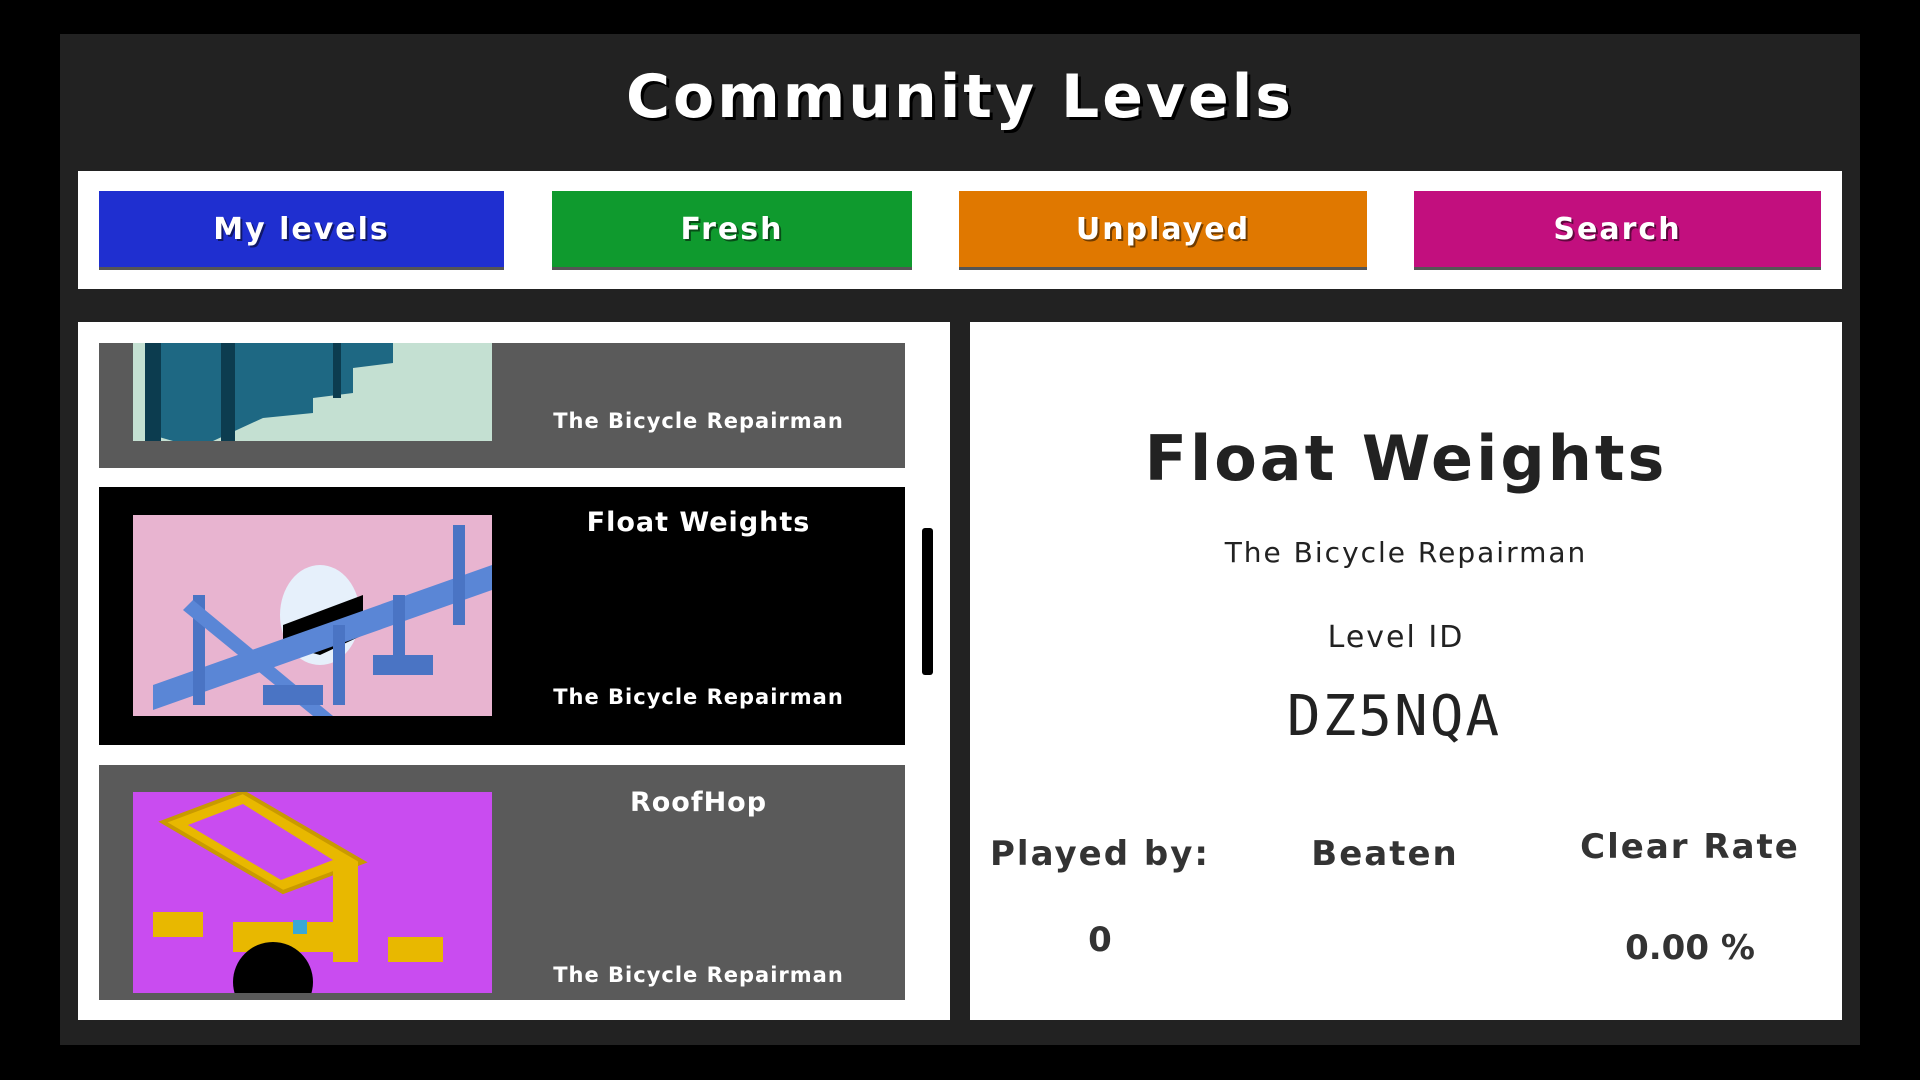 This screenshot has height=1080, width=1920. Describe the element at coordinates (301, 229) in the screenshot. I see `tab-my-levels: My levels` at that location.